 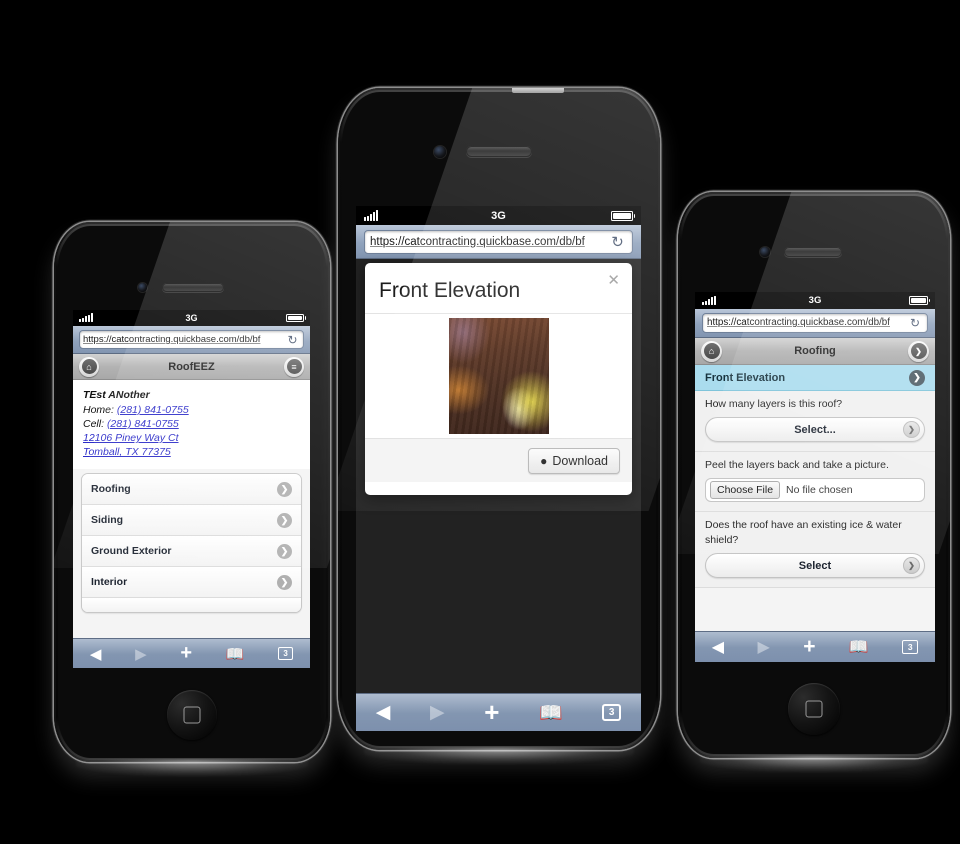 I want to click on app-title: RoofEEZ, so click(x=191, y=366).